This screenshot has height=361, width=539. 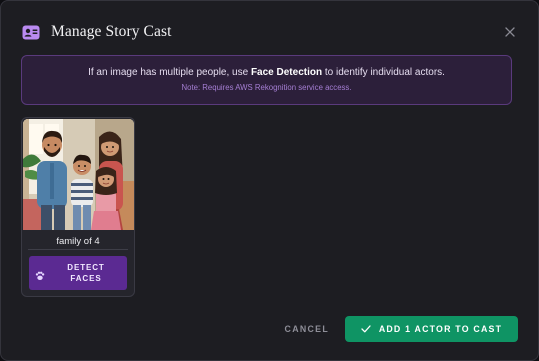 I want to click on add-actor-button: ADD 1 ACTOR TO CAST, so click(x=431, y=329).